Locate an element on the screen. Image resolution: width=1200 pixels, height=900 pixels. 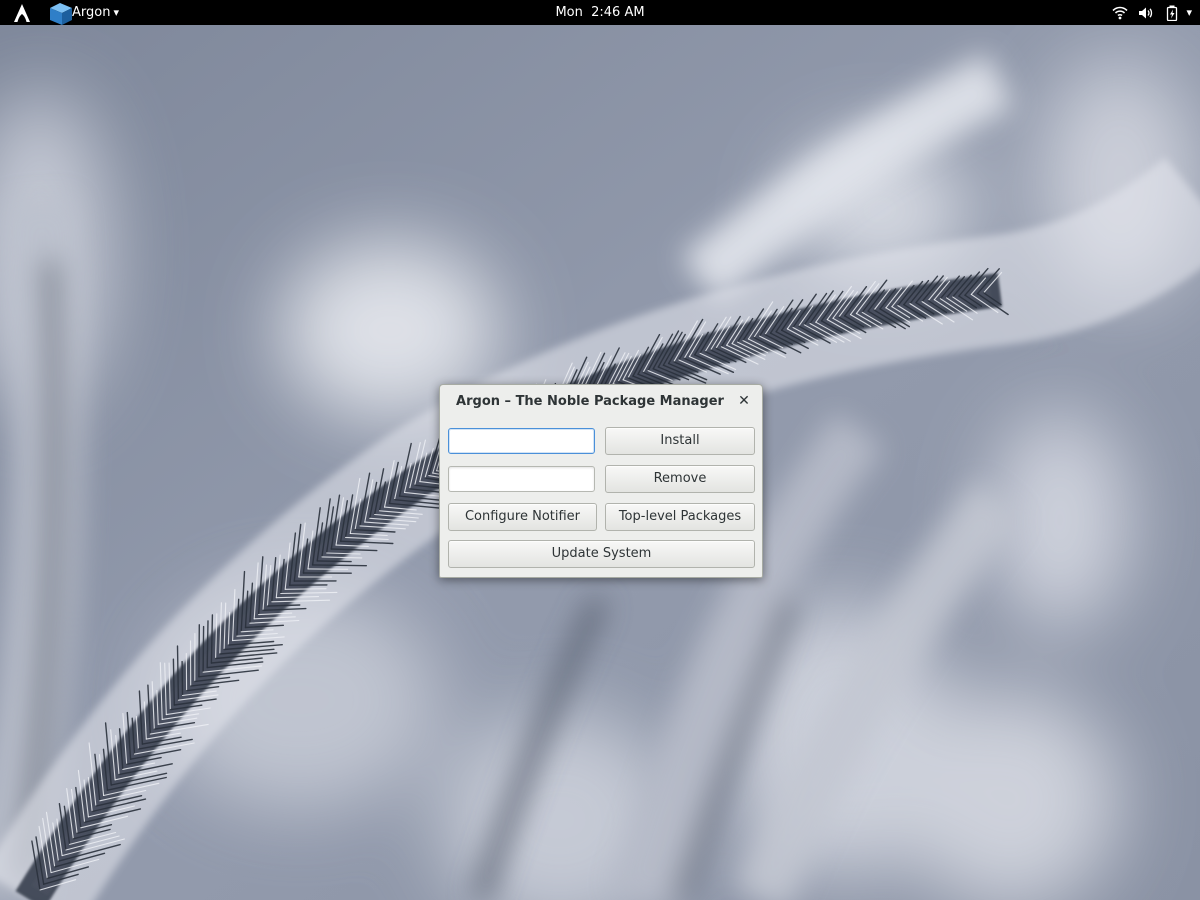
configure-notifier-button: Configure Notifier is located at coordinates (522, 517).